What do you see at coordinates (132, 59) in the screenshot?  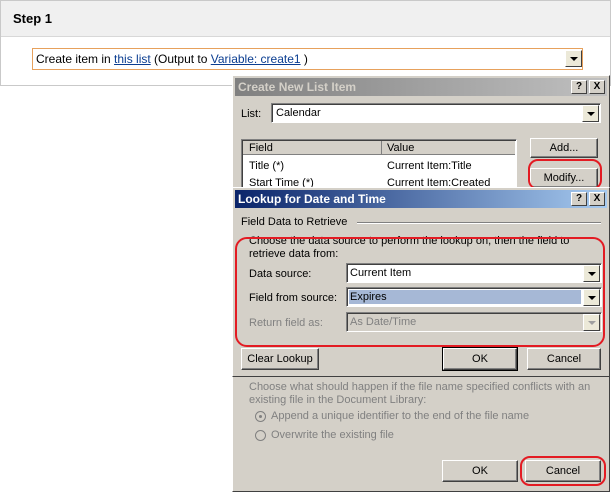 I see `this-list-link: this list` at bounding box center [132, 59].